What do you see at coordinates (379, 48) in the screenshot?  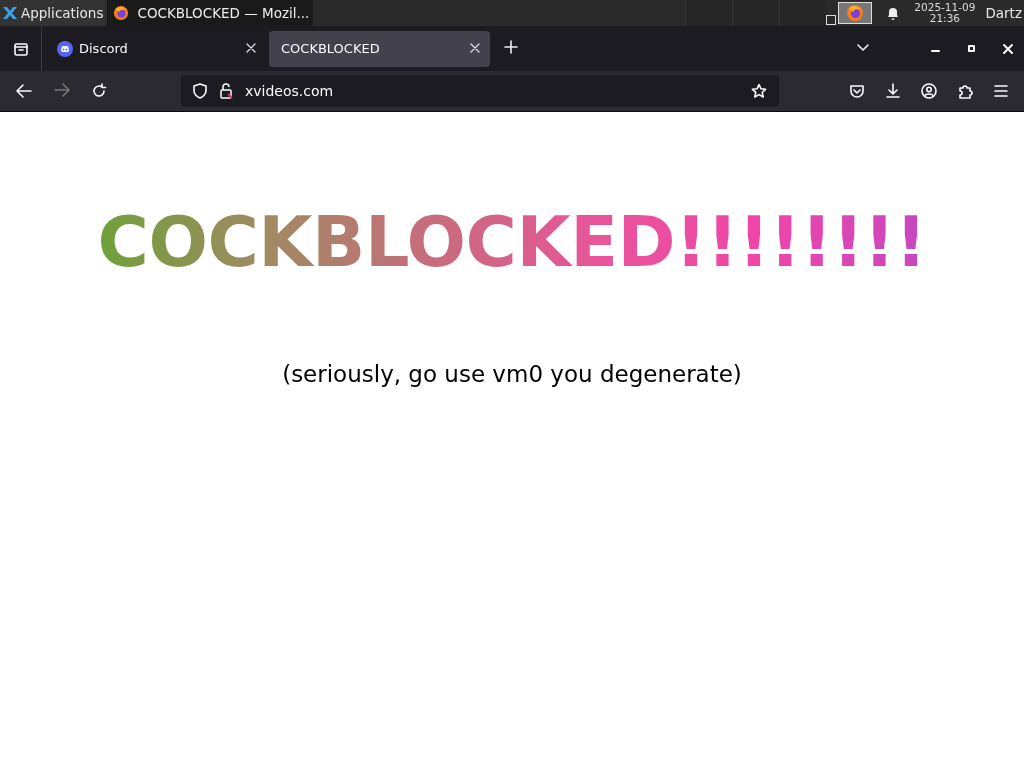 I see `browser-tab: COCKBLOCKED` at bounding box center [379, 48].